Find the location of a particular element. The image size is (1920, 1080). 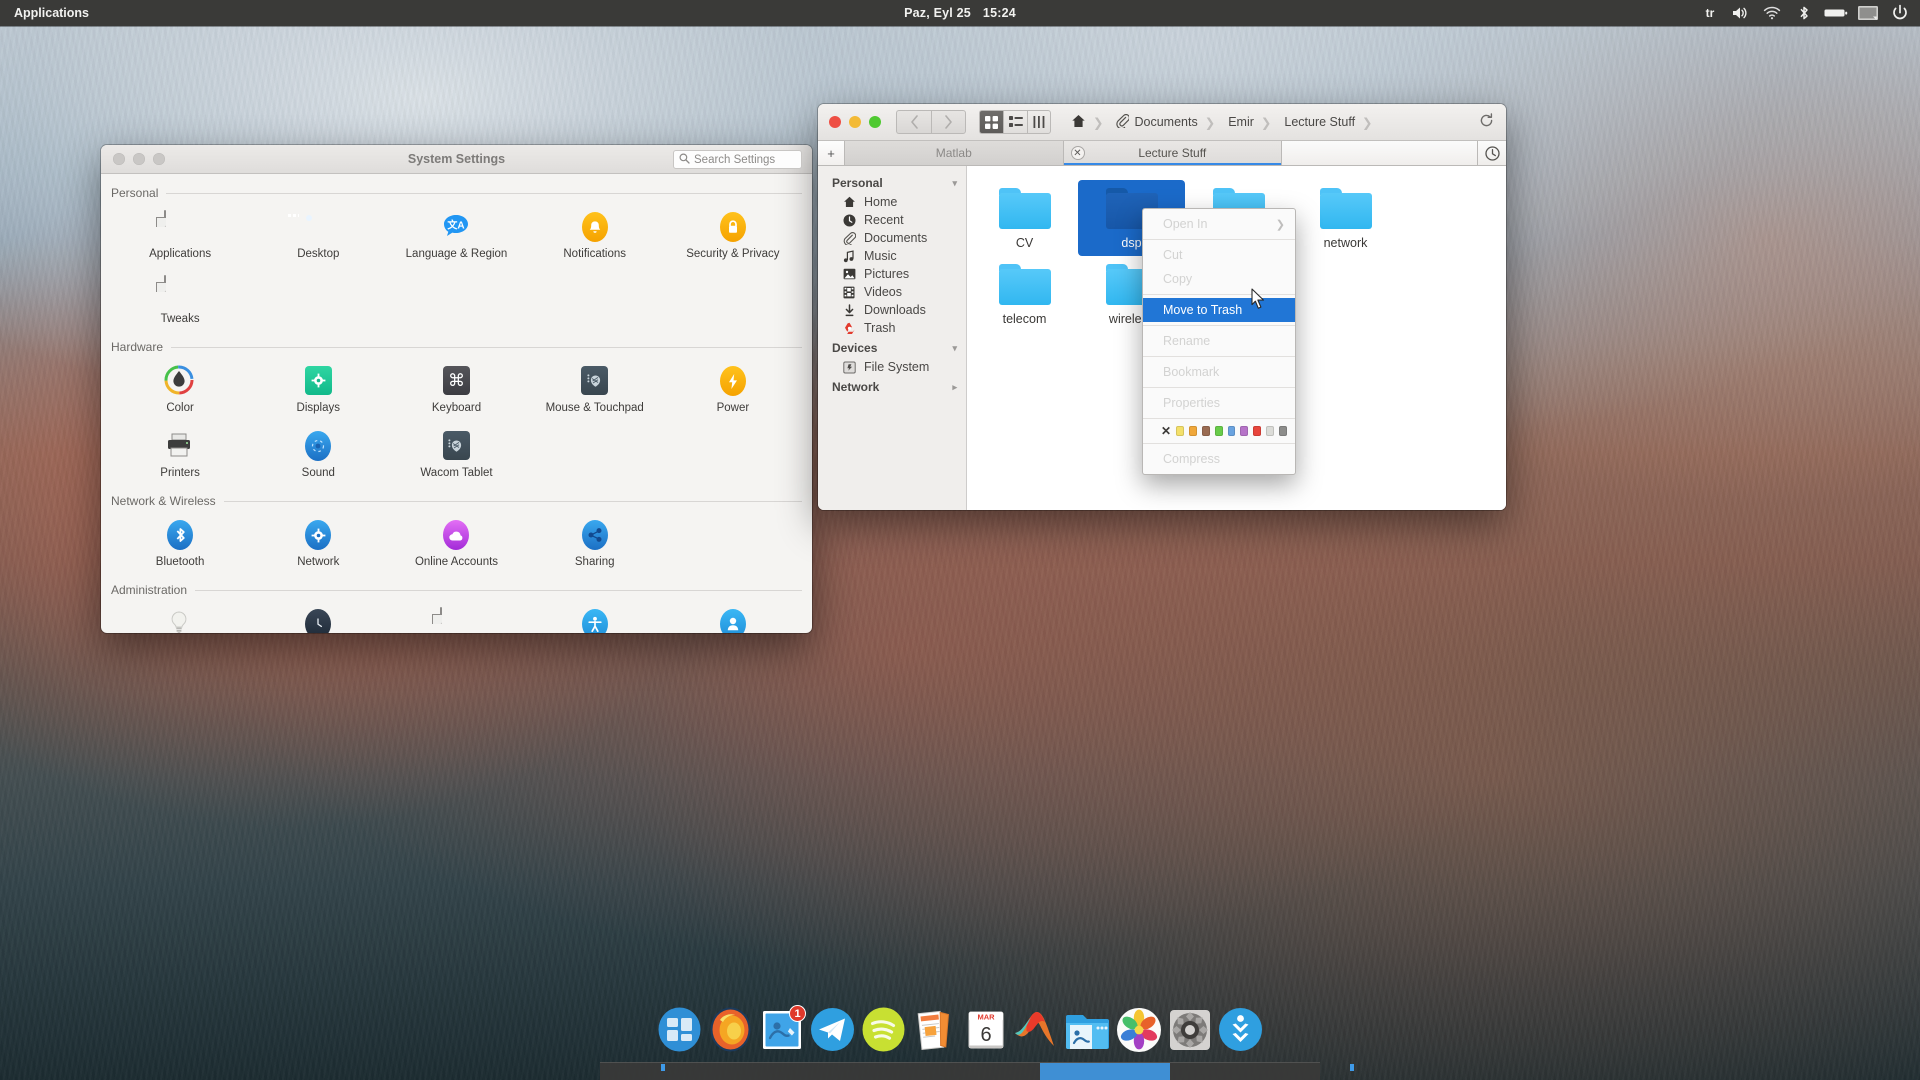

battery-icon is located at coordinates (1836, 13).